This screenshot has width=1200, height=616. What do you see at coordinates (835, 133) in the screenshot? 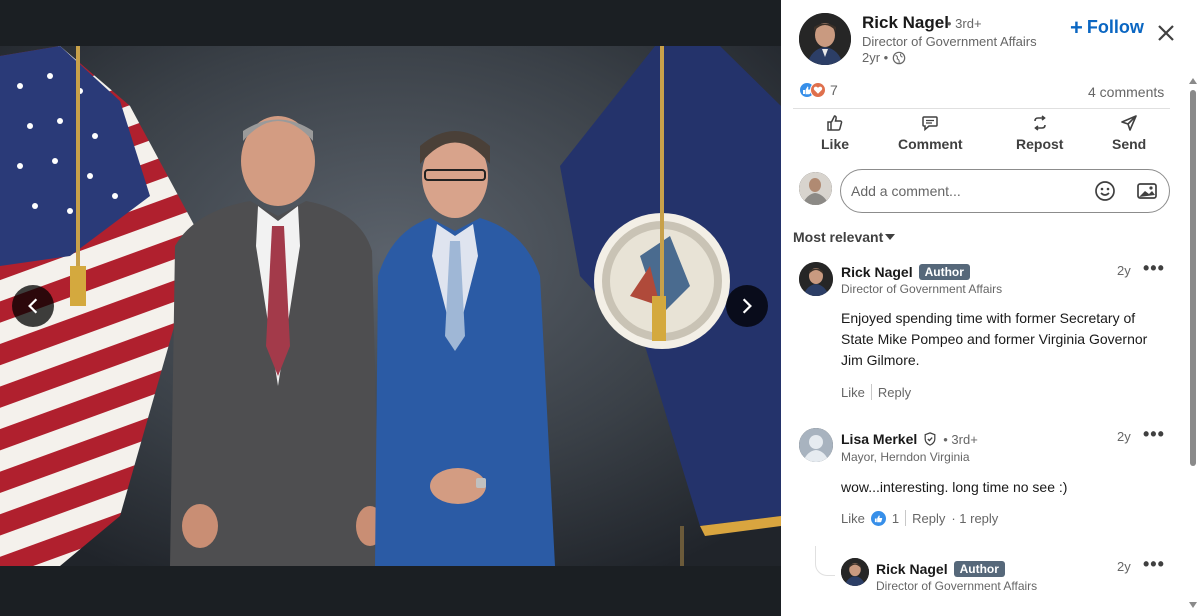
I see `like-button: Like` at bounding box center [835, 133].